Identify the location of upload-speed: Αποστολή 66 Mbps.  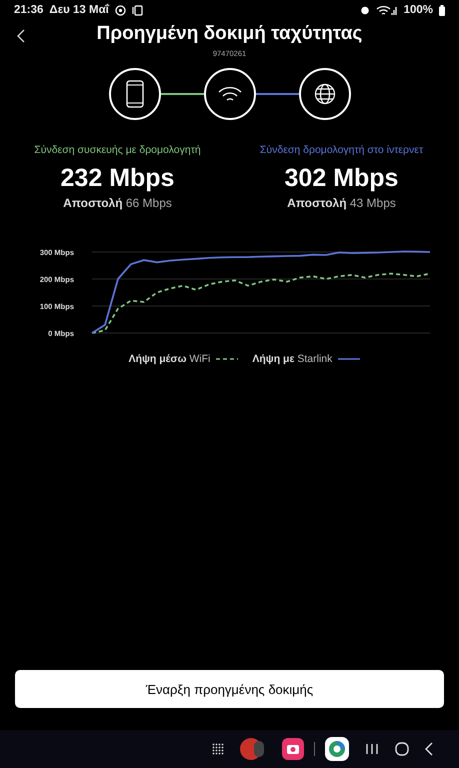
(117, 203).